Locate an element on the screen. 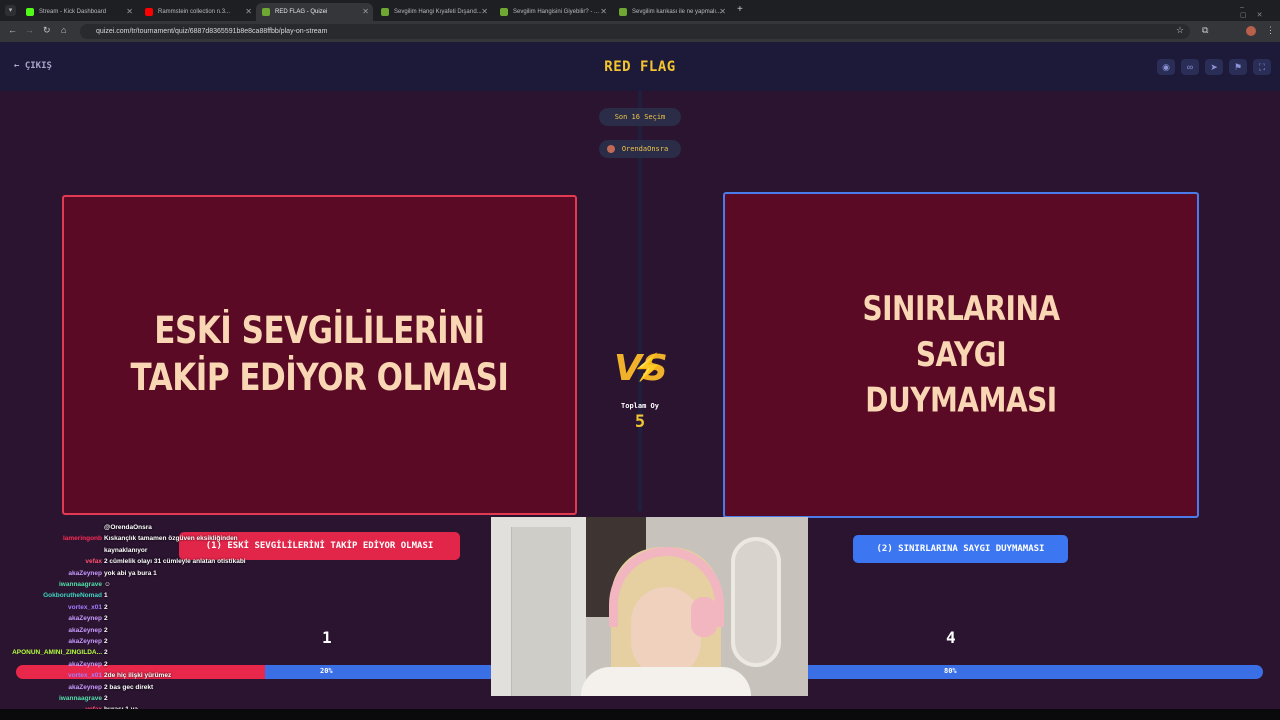 The width and height of the screenshot is (1280, 720). total-votes-value: 5 is located at coordinates (640, 422).